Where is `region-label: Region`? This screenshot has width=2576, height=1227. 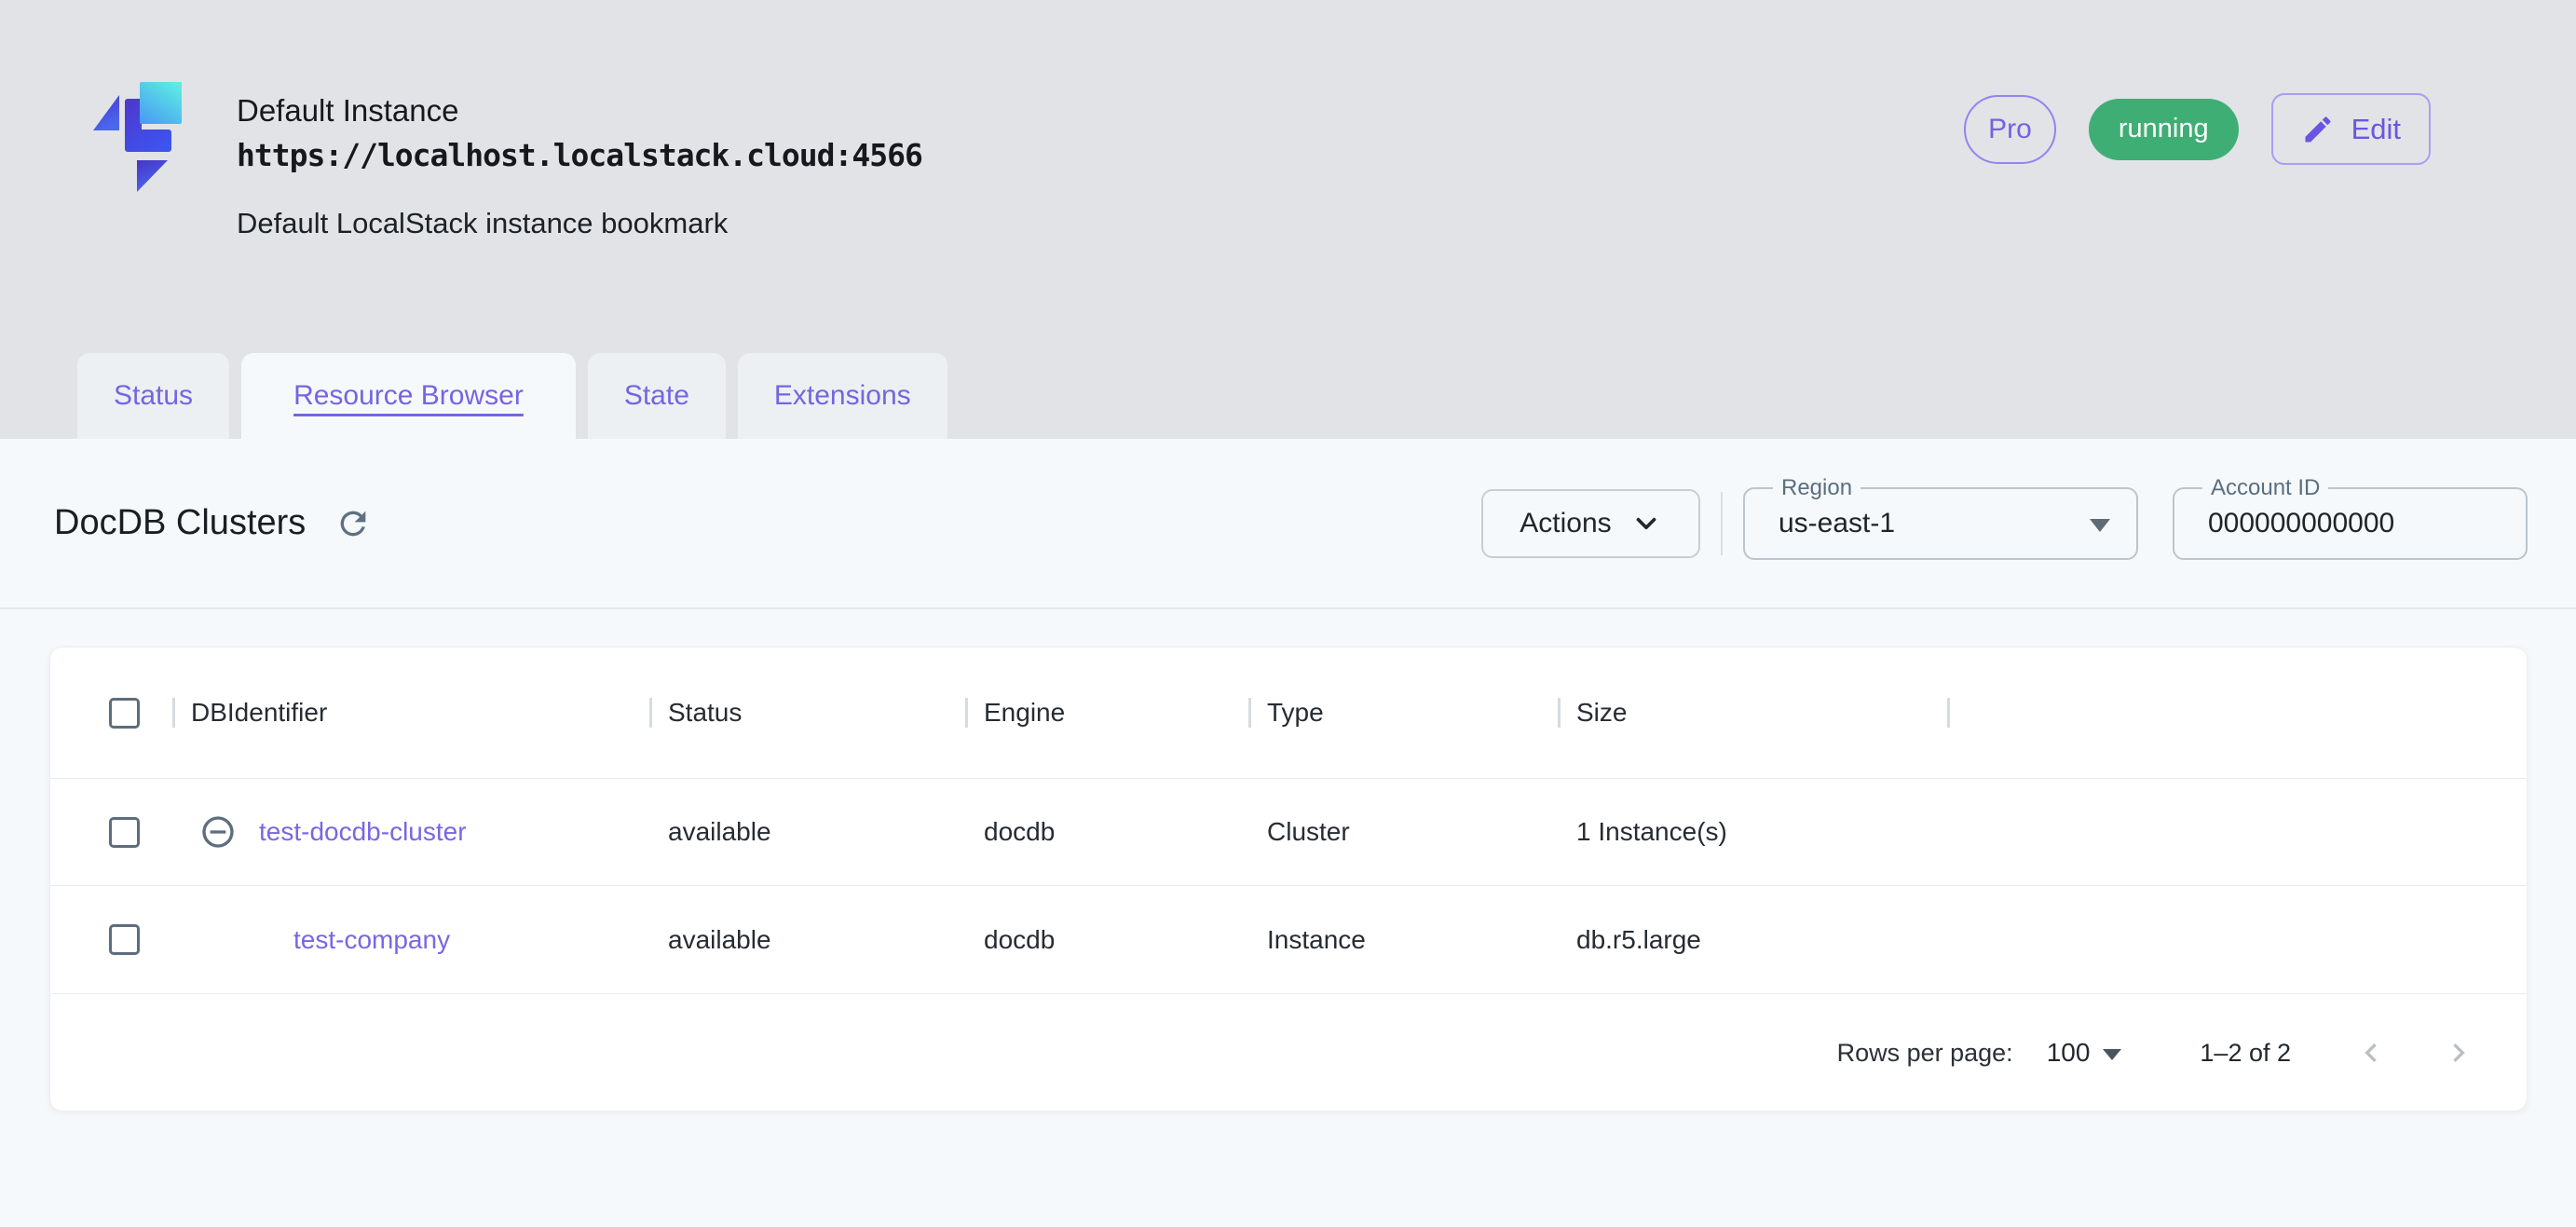
region-label: Region is located at coordinates (1817, 487).